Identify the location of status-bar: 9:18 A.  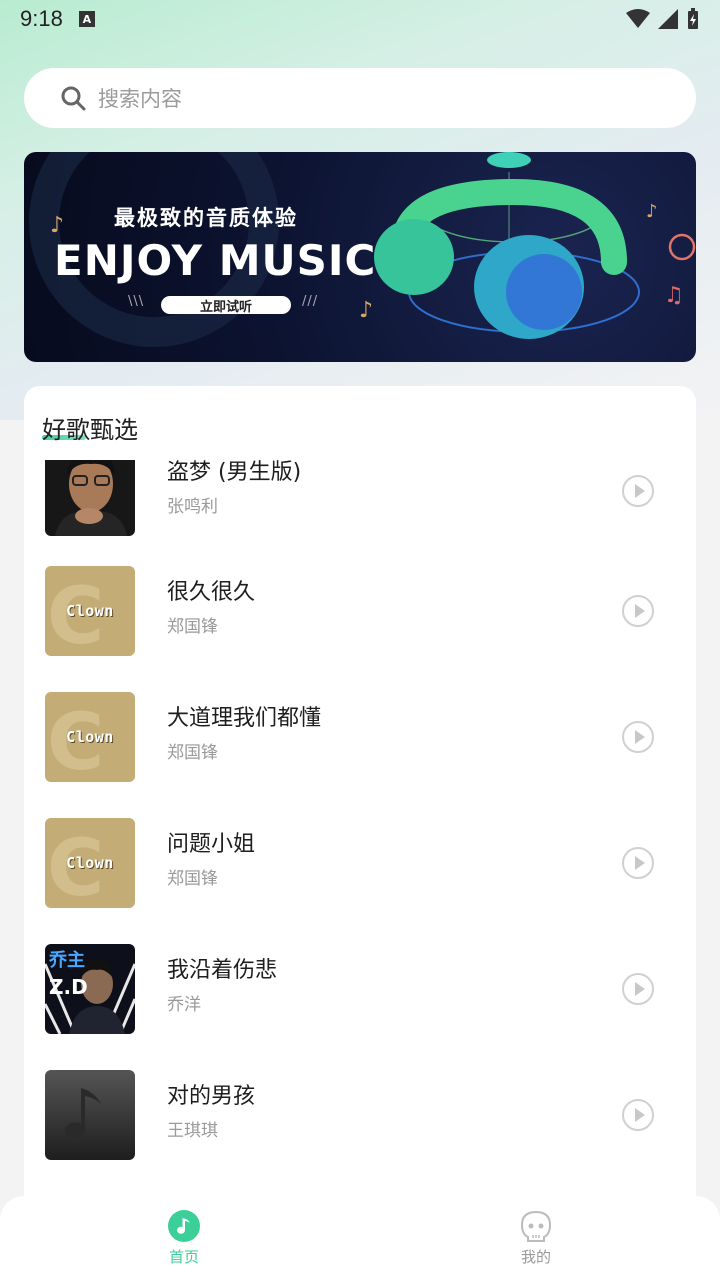
(360, 19).